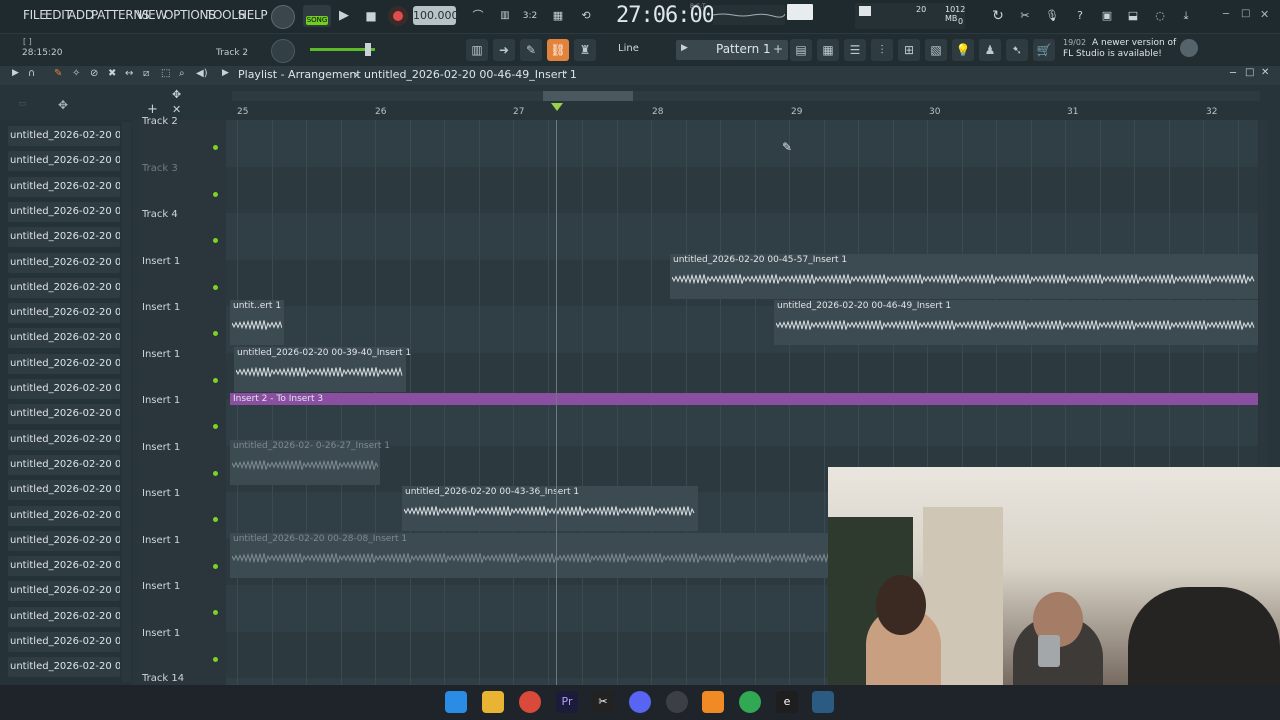 This screenshot has width=1280, height=720. What do you see at coordinates (129, 73) in the screenshot?
I see `slip-tool-icon: ↔` at bounding box center [129, 73].